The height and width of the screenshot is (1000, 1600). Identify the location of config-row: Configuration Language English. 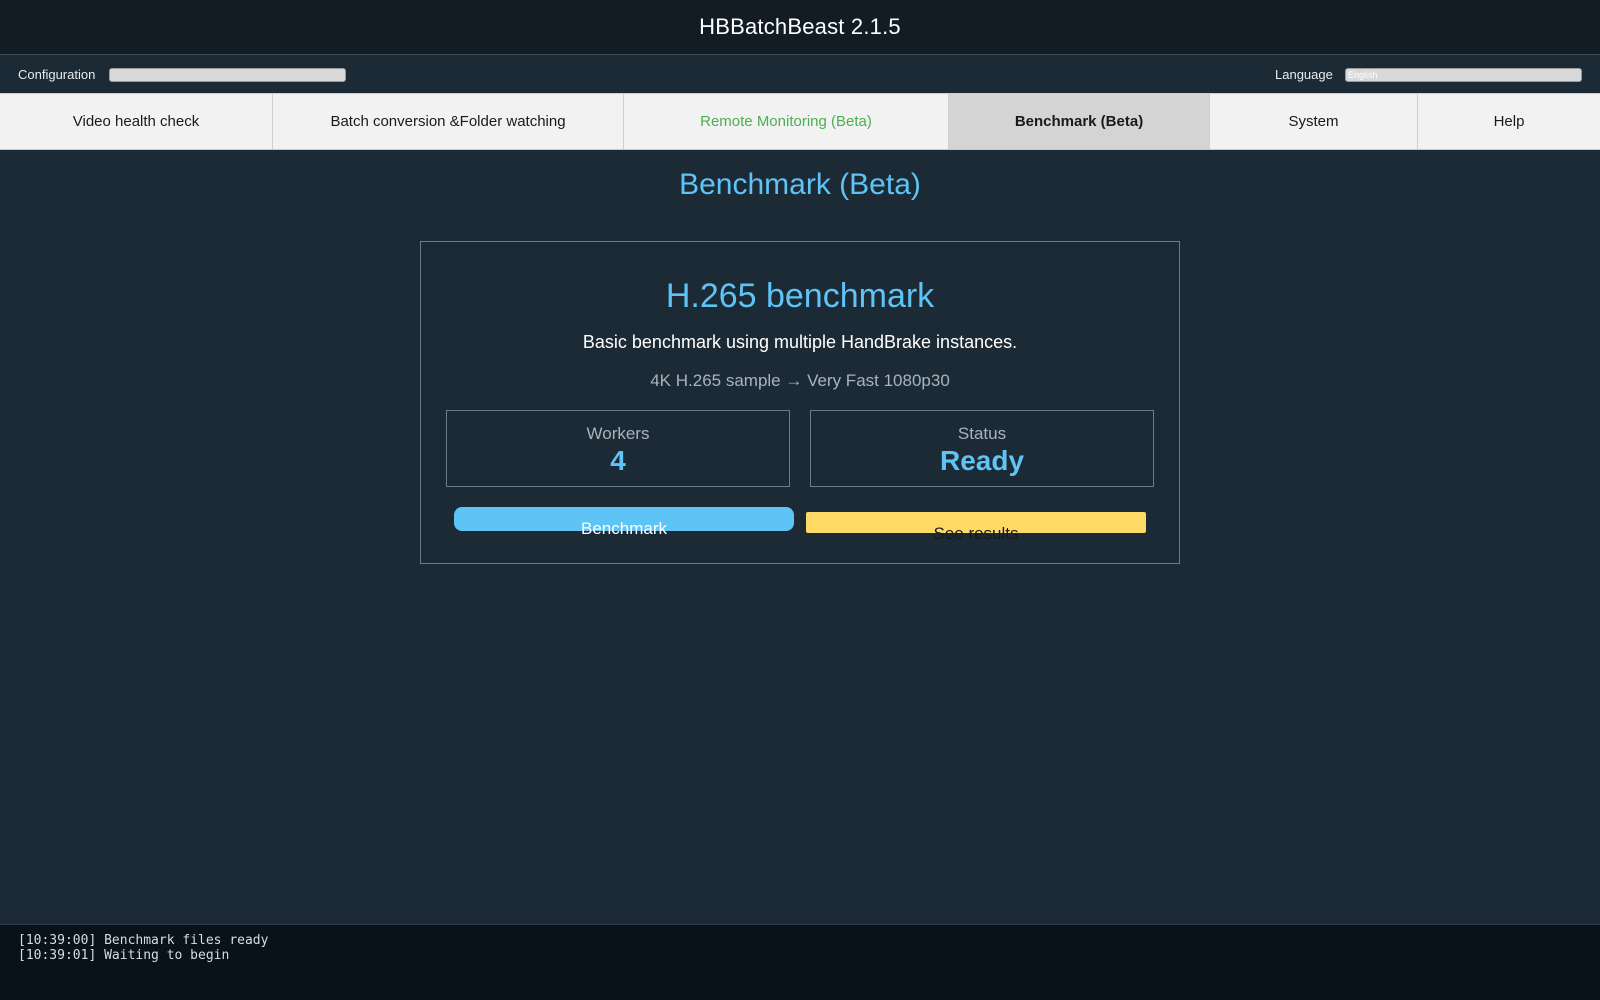
(800, 74).